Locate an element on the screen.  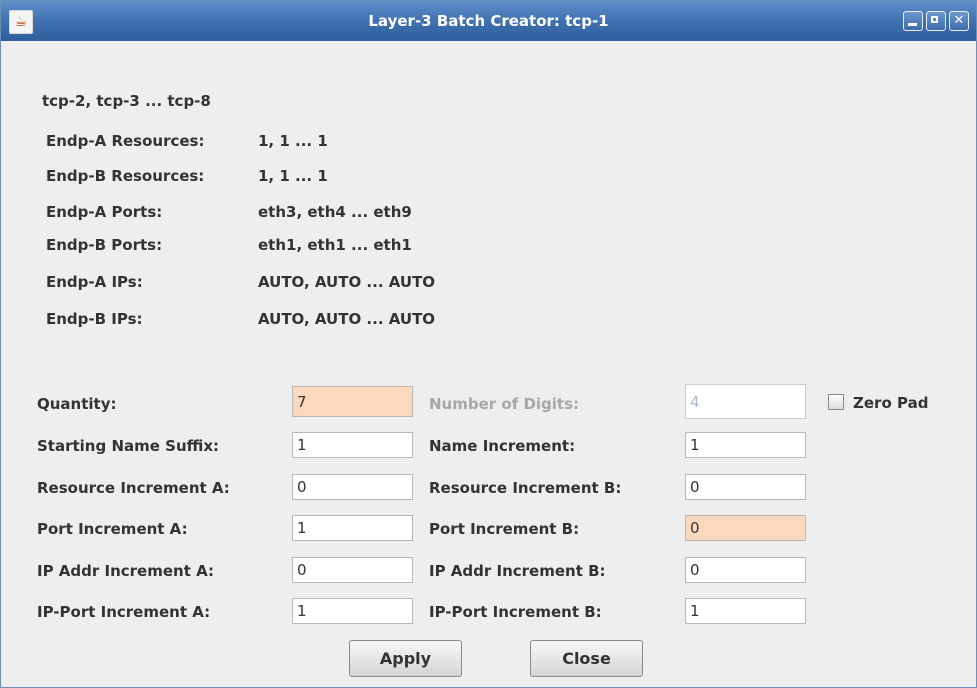
quantity-field is located at coordinates (352, 401).